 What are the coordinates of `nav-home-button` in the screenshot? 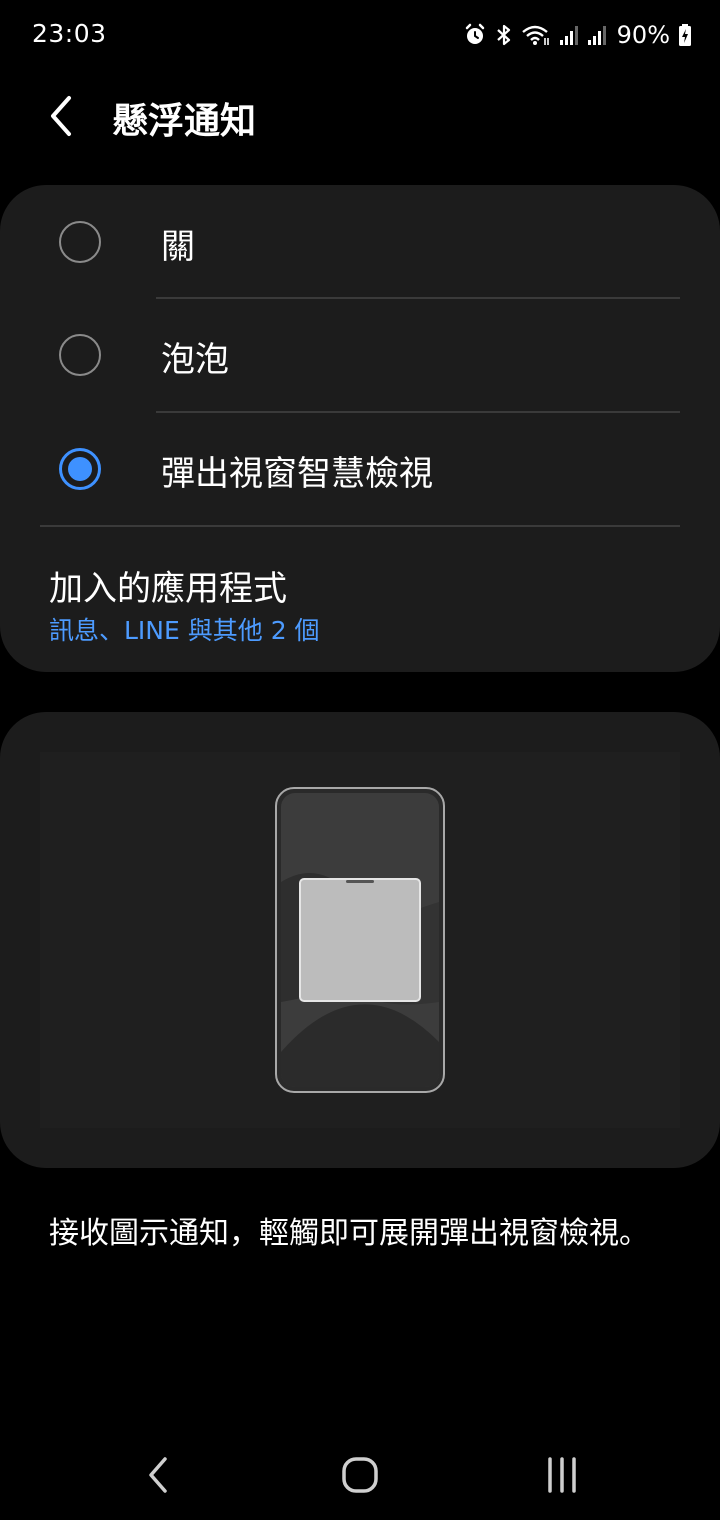 It's located at (360, 1475).